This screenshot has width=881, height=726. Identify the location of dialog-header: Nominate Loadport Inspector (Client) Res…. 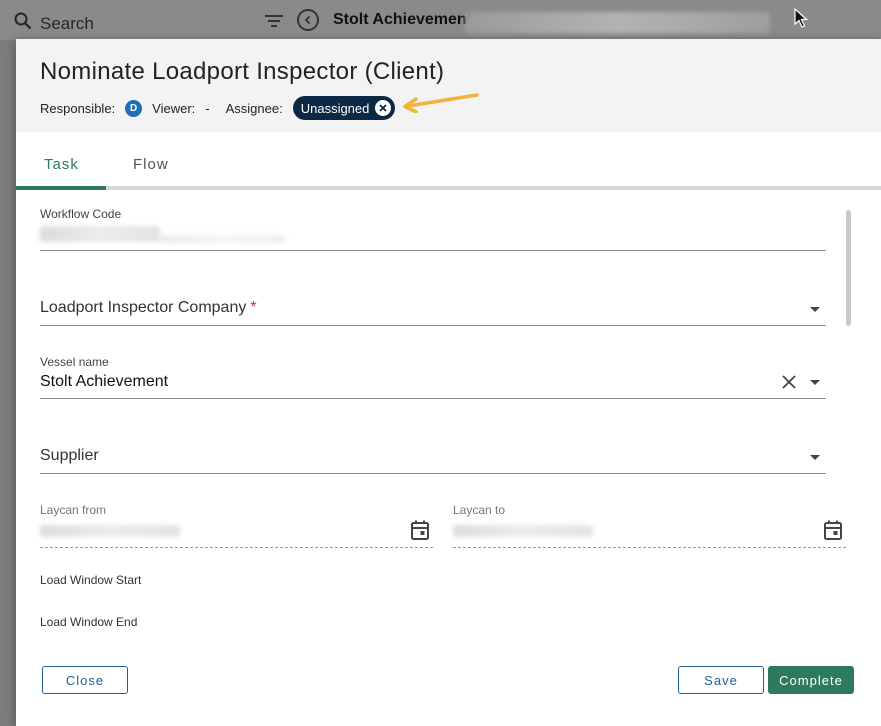
(448, 85).